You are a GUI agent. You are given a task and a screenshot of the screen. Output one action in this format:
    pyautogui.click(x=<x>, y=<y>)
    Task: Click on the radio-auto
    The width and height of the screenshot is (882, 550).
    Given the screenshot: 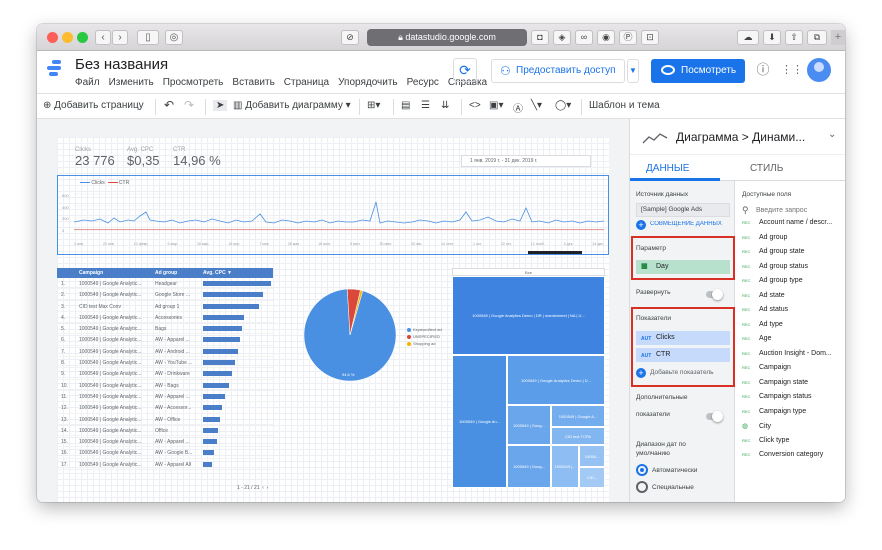 What is the action you would take?
    pyautogui.click(x=642, y=470)
    